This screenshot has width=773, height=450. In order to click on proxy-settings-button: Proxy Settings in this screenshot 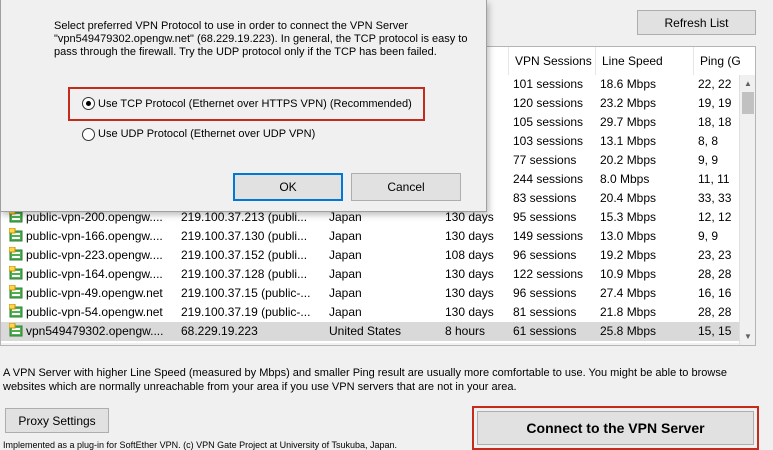, I will do `click(57, 420)`.